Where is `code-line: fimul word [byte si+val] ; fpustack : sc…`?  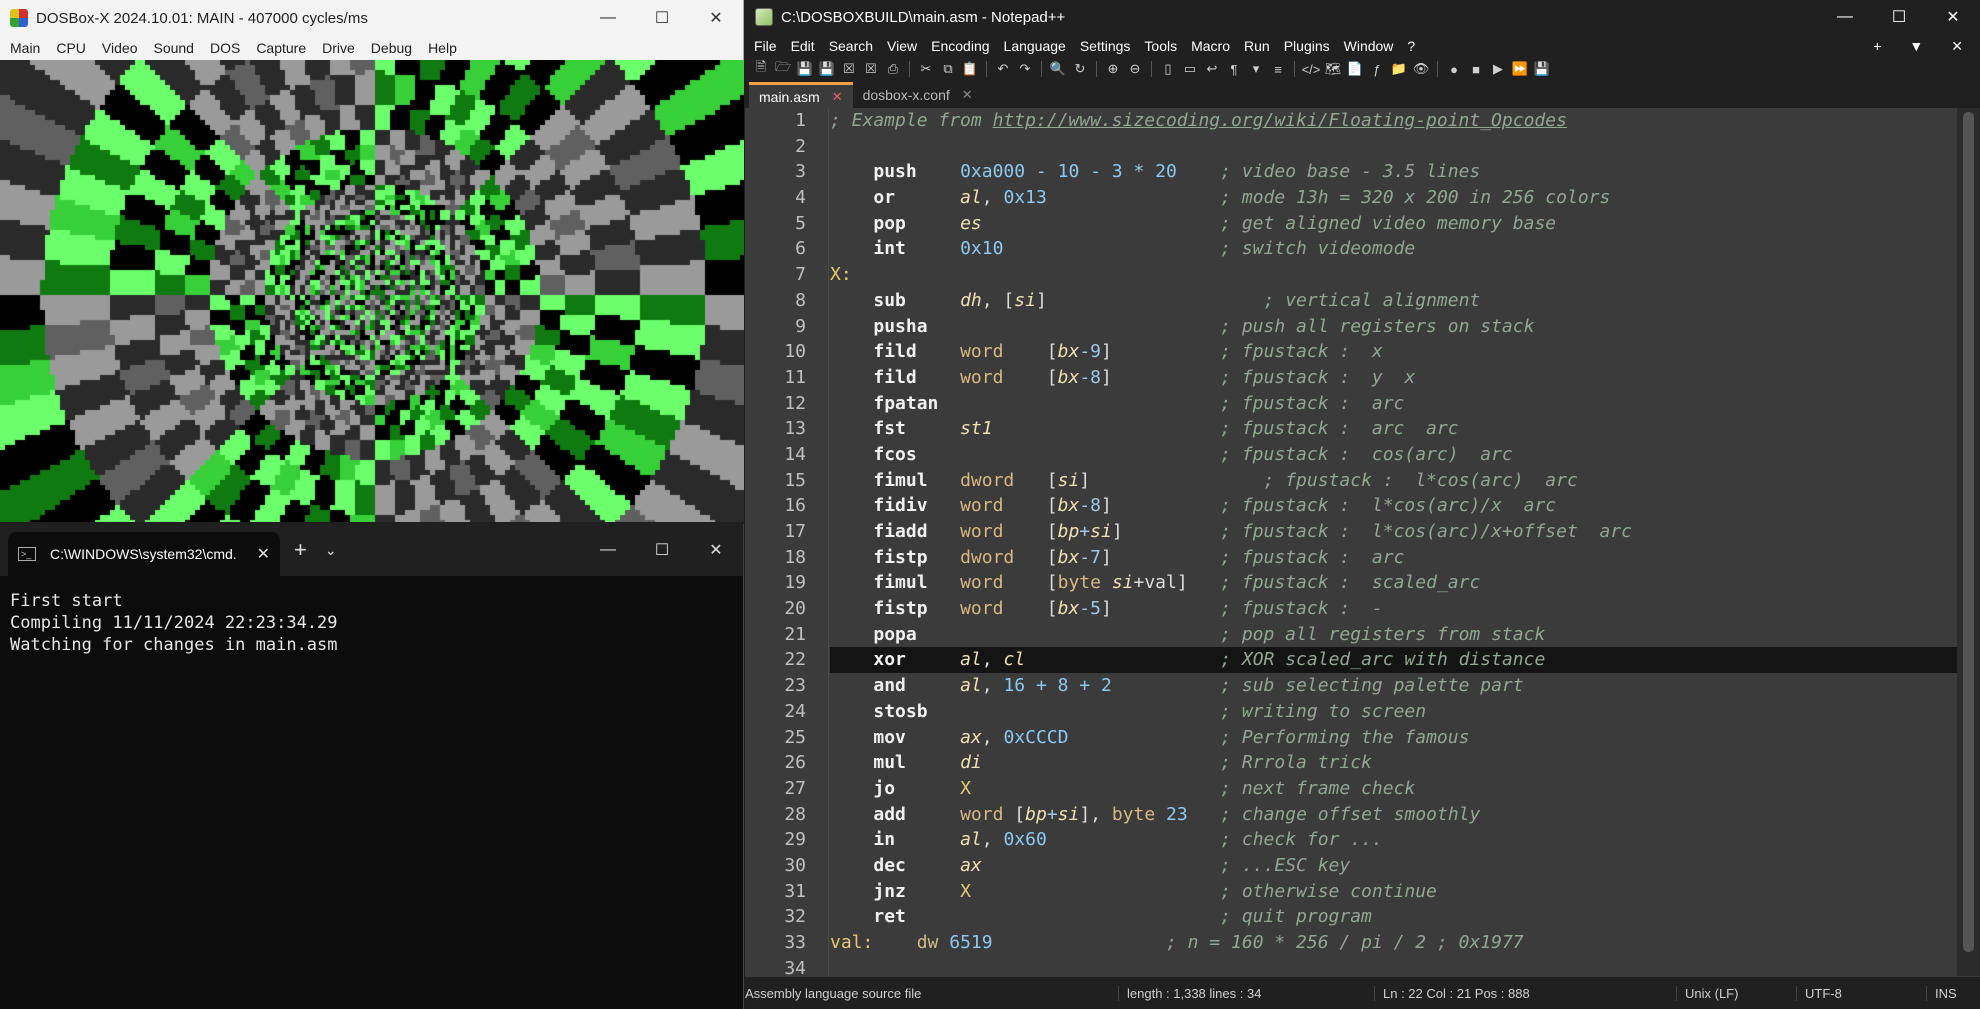 code-line: fimul word [byte si+val] ; fpustack : sc… is located at coordinates (1393, 583).